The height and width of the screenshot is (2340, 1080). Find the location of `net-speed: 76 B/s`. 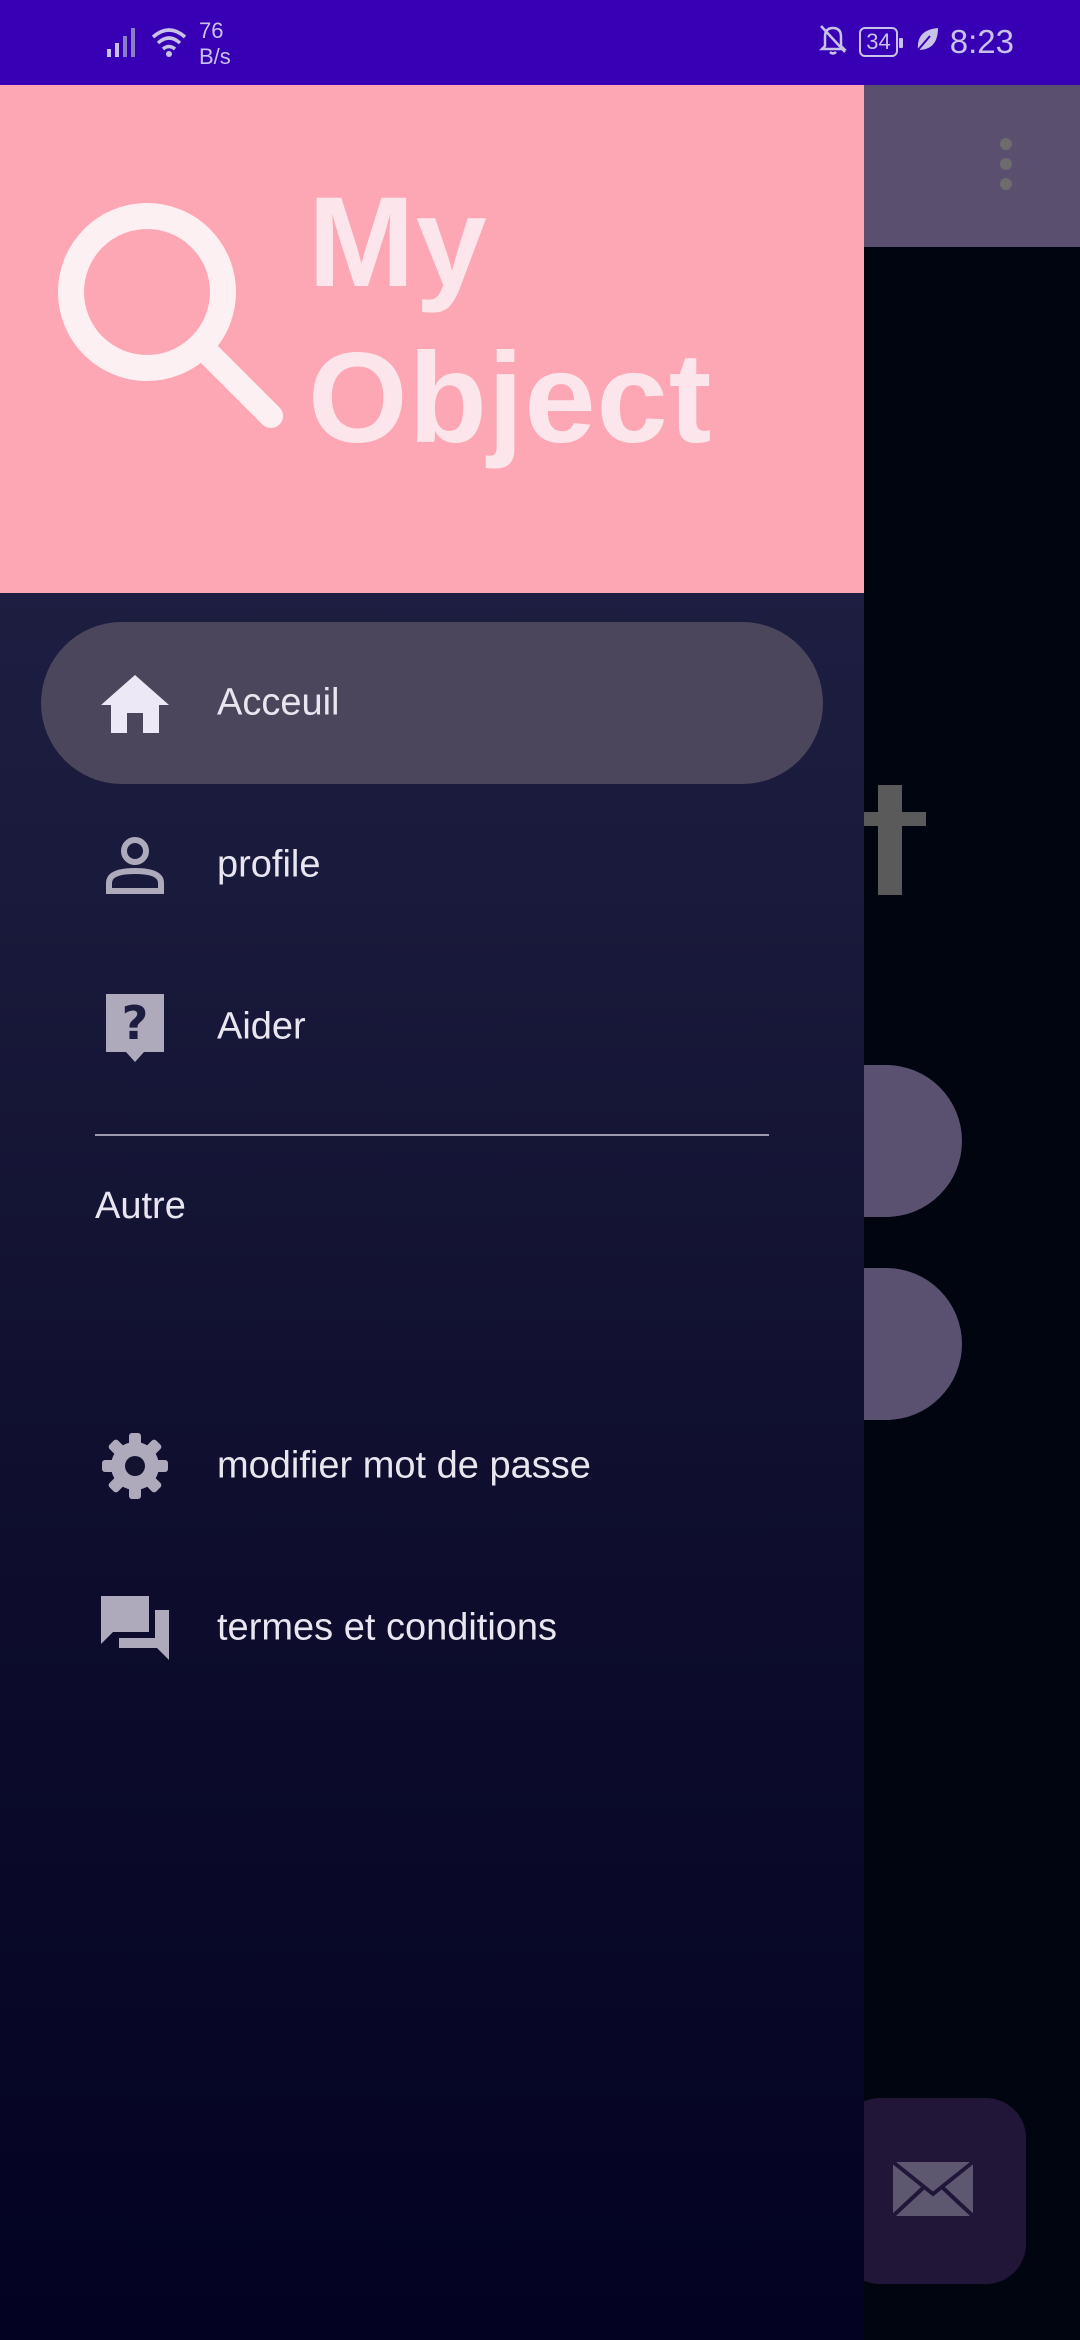

net-speed: 76 B/s is located at coordinates (215, 43).